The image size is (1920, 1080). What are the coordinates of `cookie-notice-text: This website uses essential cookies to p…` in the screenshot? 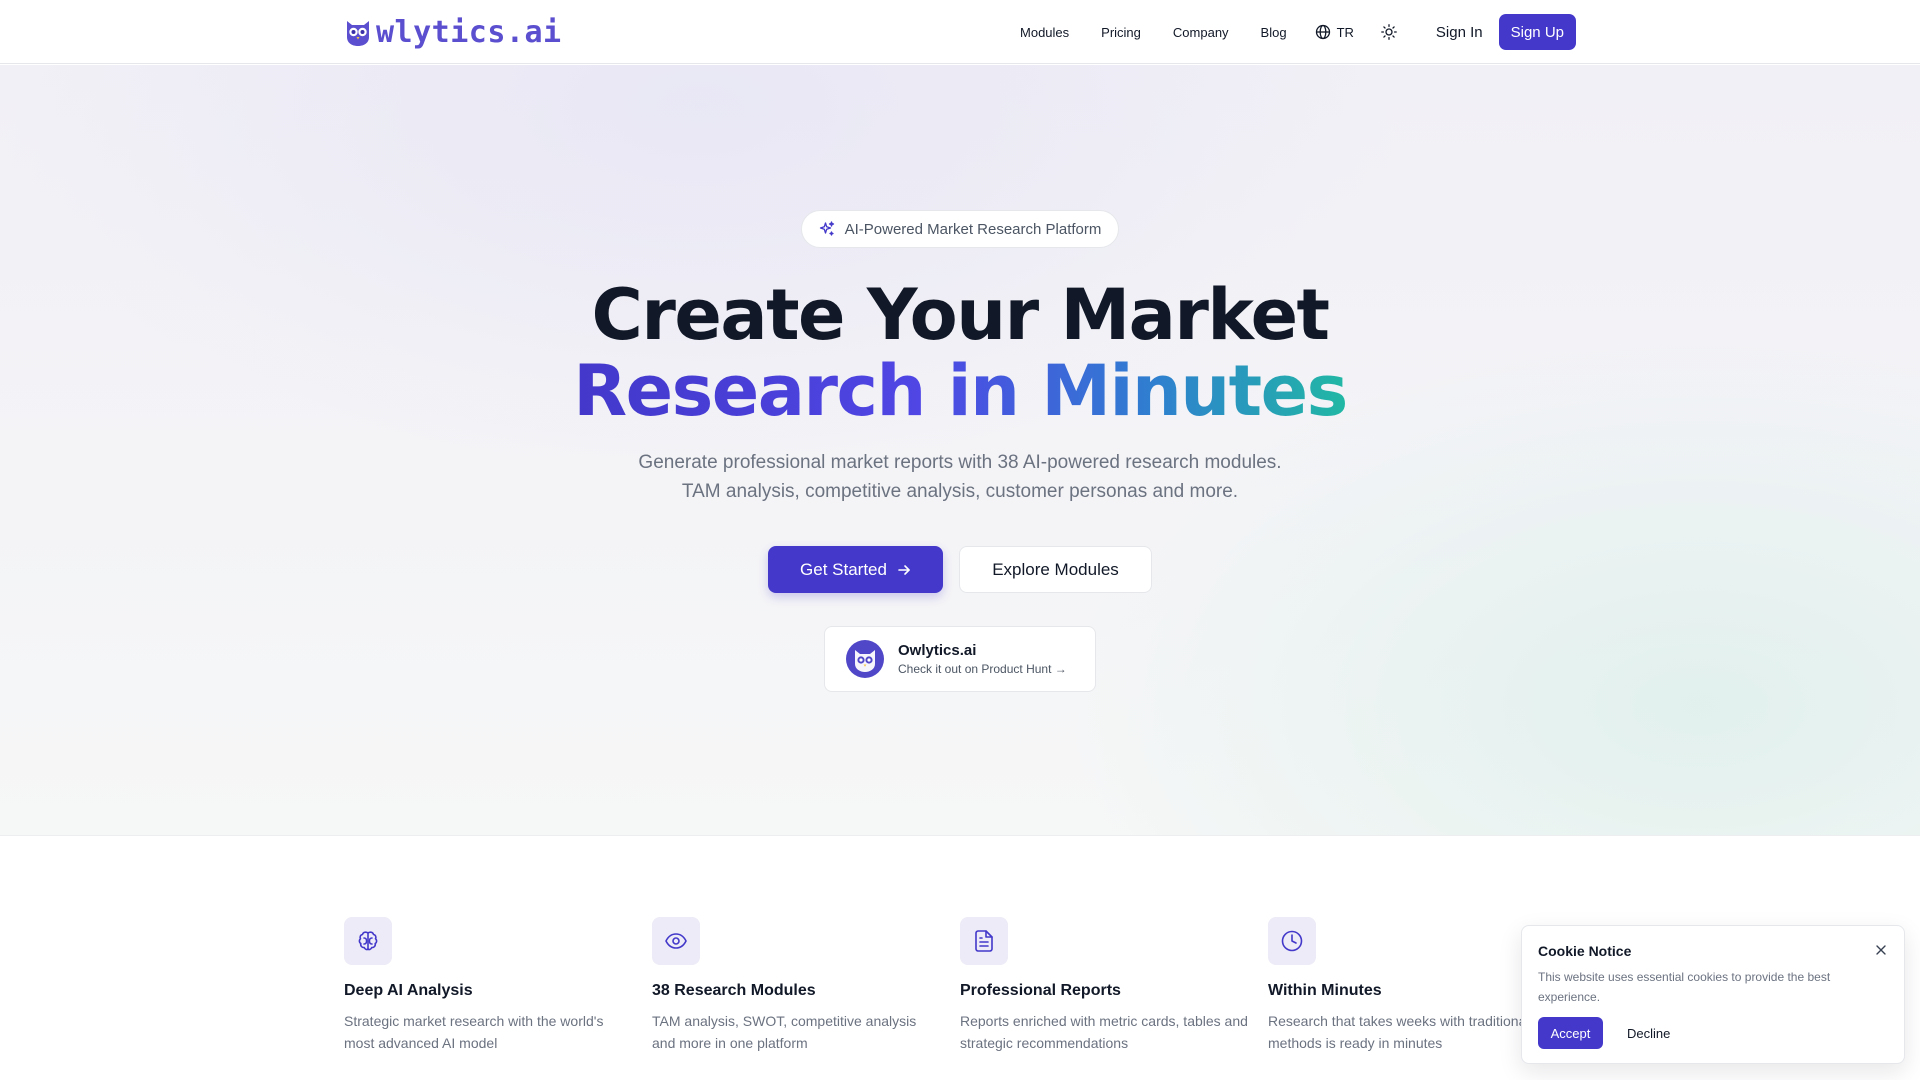 It's located at (1684, 987).